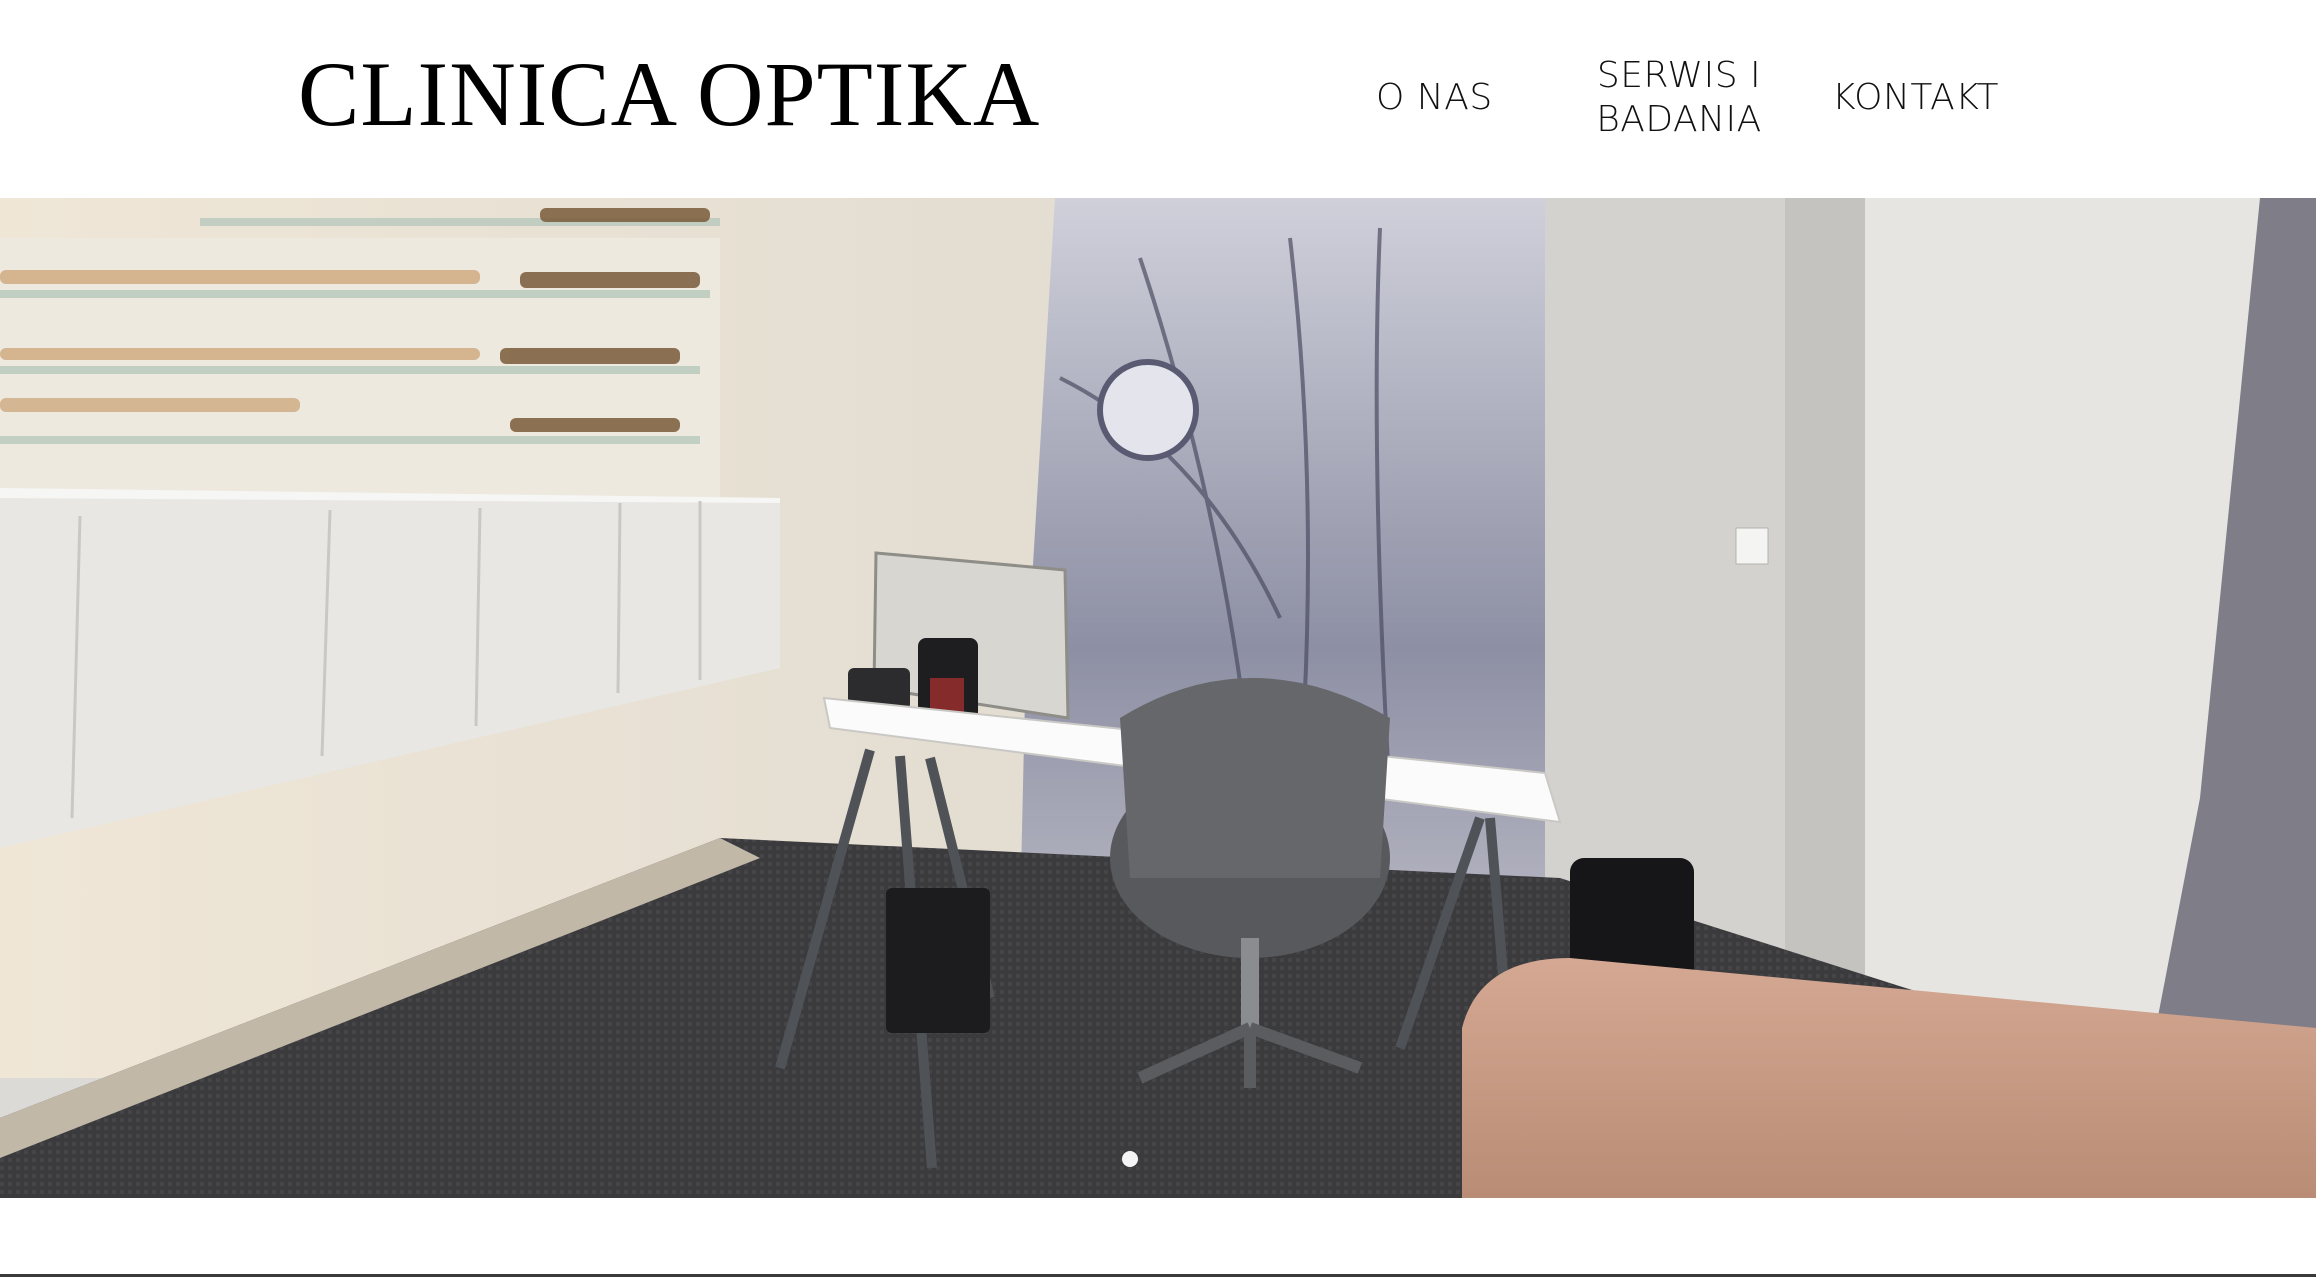  Describe the element at coordinates (669, 94) in the screenshot. I see `logo-link: CLINICA OPTIKA` at that location.